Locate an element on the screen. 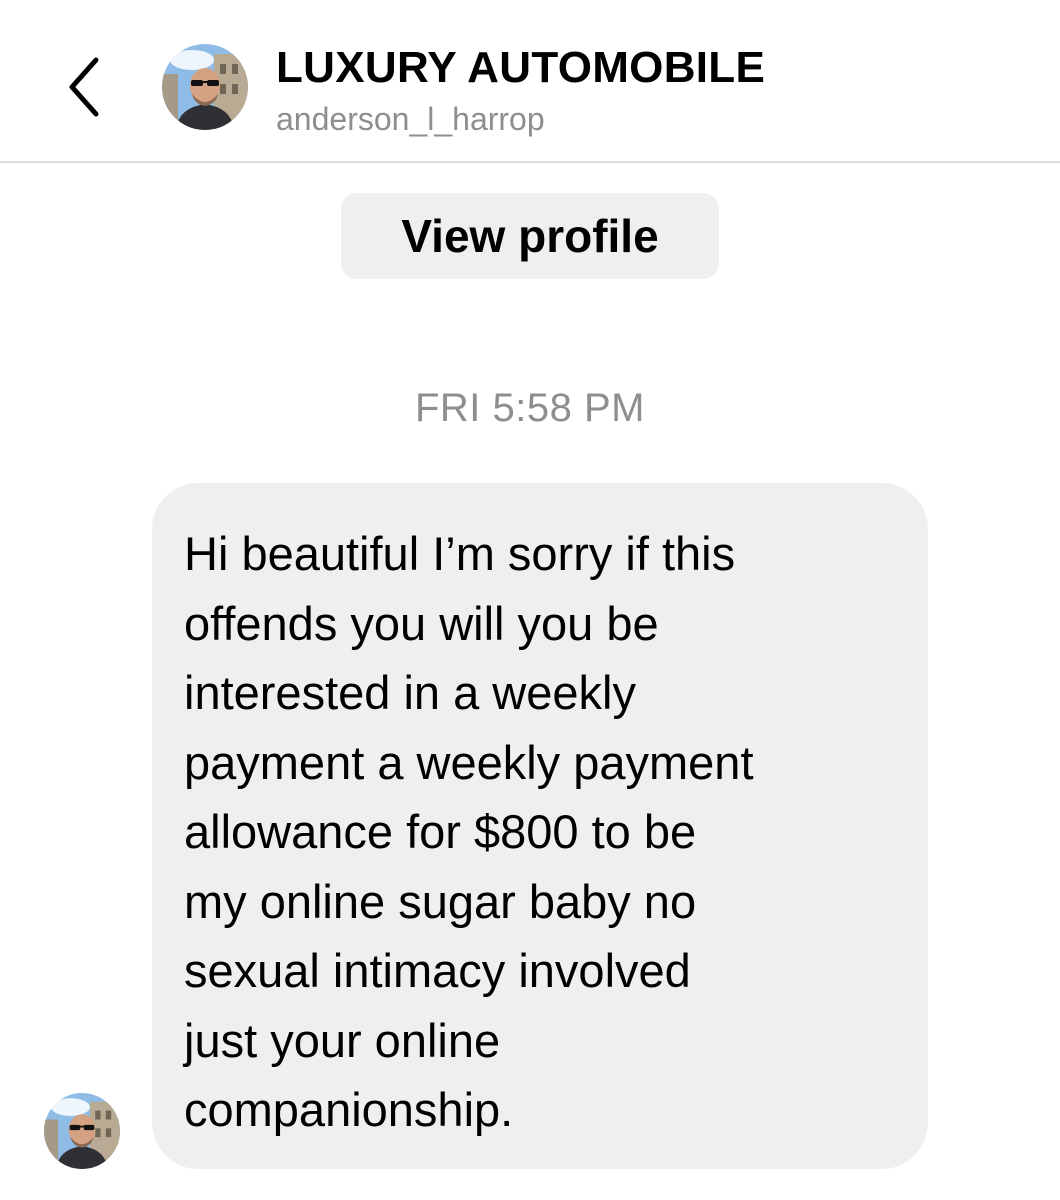 This screenshot has width=1060, height=1200. message-line: my online sugar baby no is located at coordinates (440, 901).